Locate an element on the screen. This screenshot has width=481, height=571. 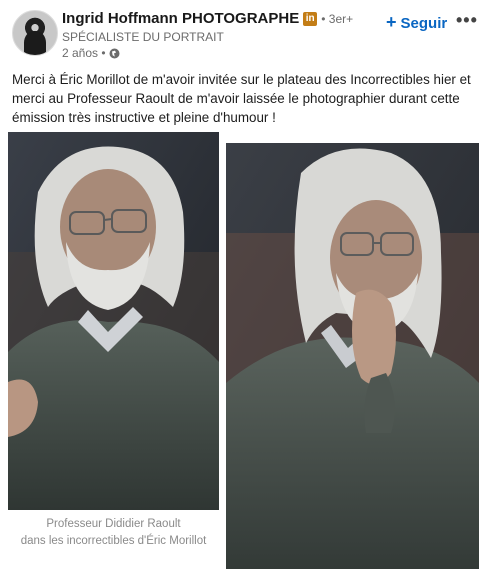
post-time: 2 años • is located at coordinates (84, 53).